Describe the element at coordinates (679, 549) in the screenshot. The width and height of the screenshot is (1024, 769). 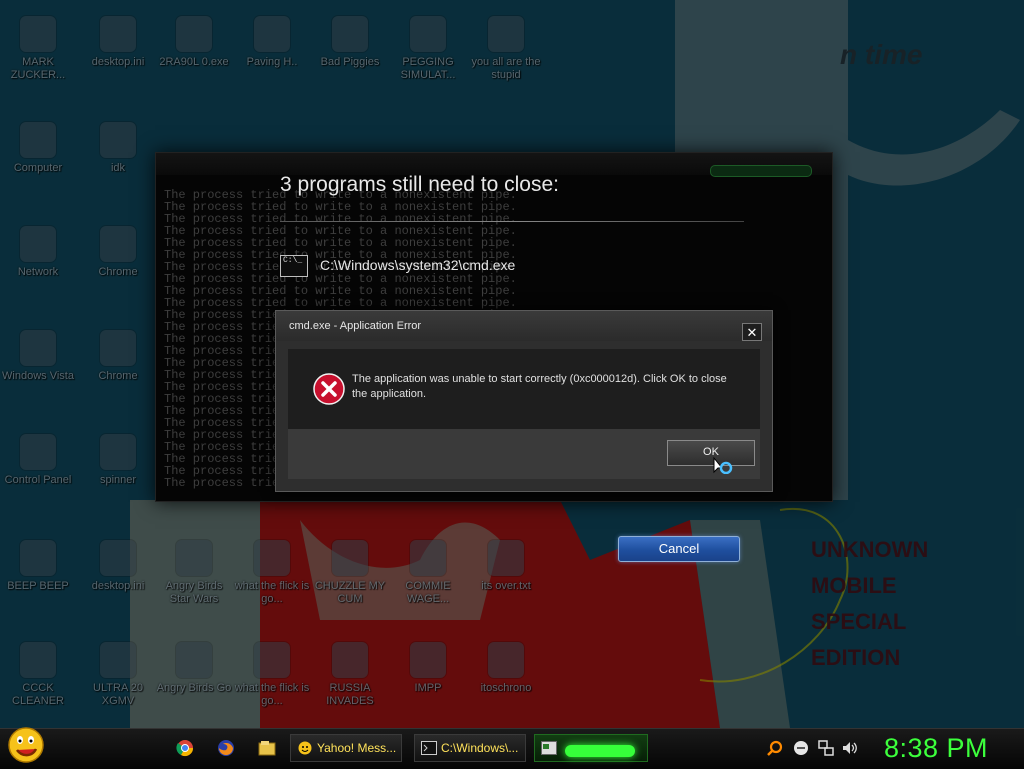
I see `cancel-button: Cancel` at that location.